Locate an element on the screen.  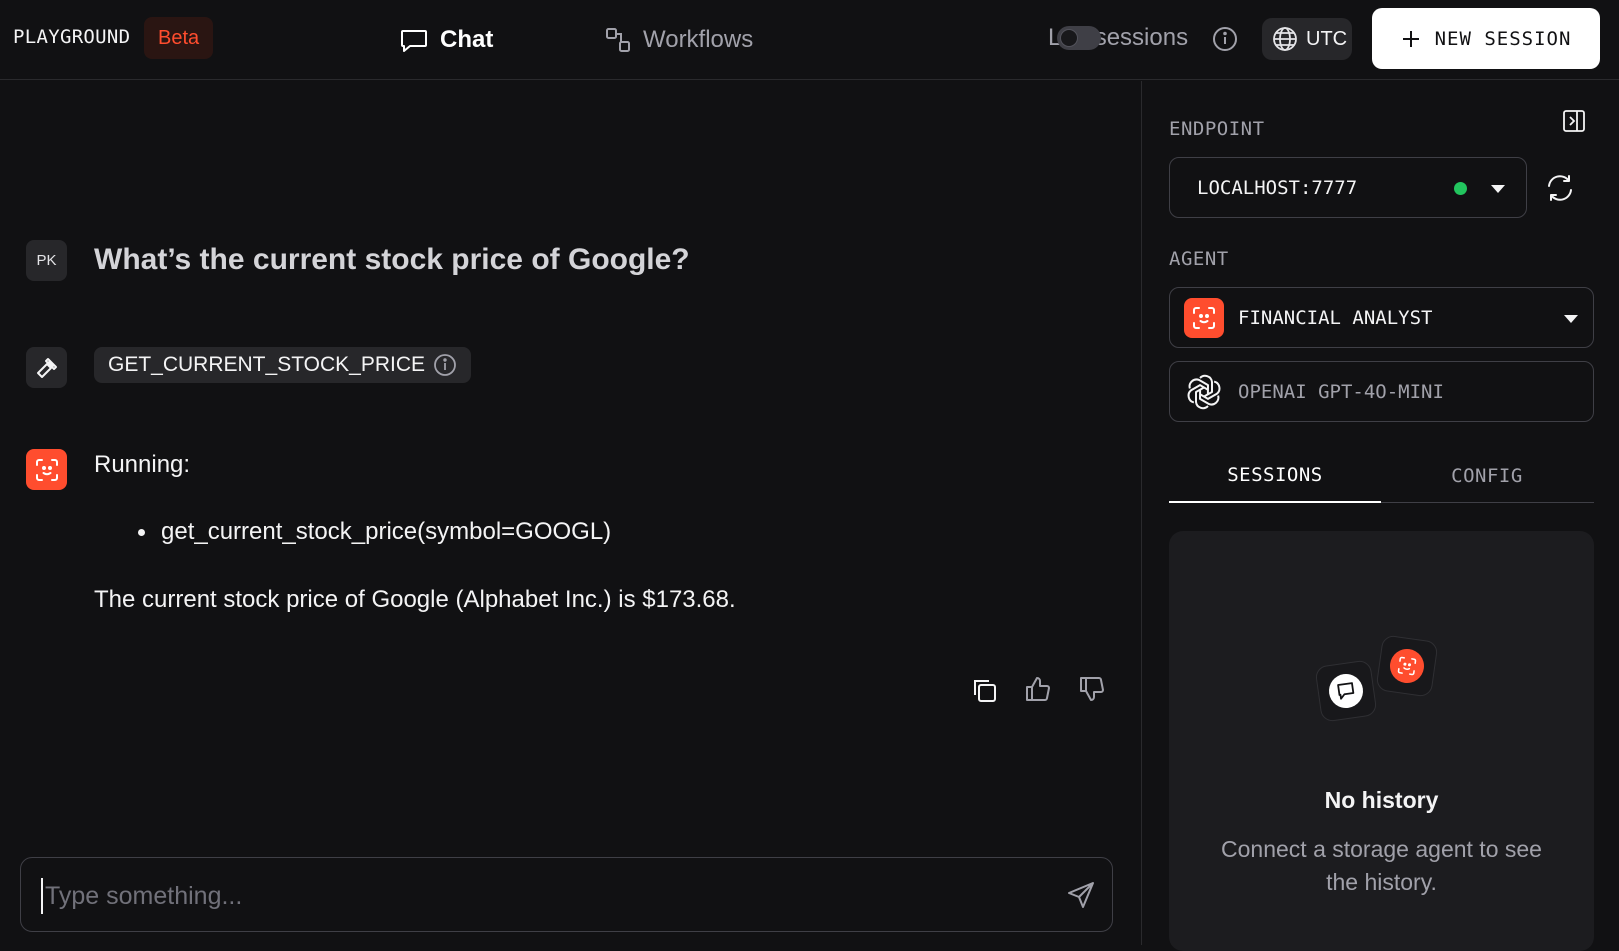
agent-avatar is located at coordinates (46, 469).